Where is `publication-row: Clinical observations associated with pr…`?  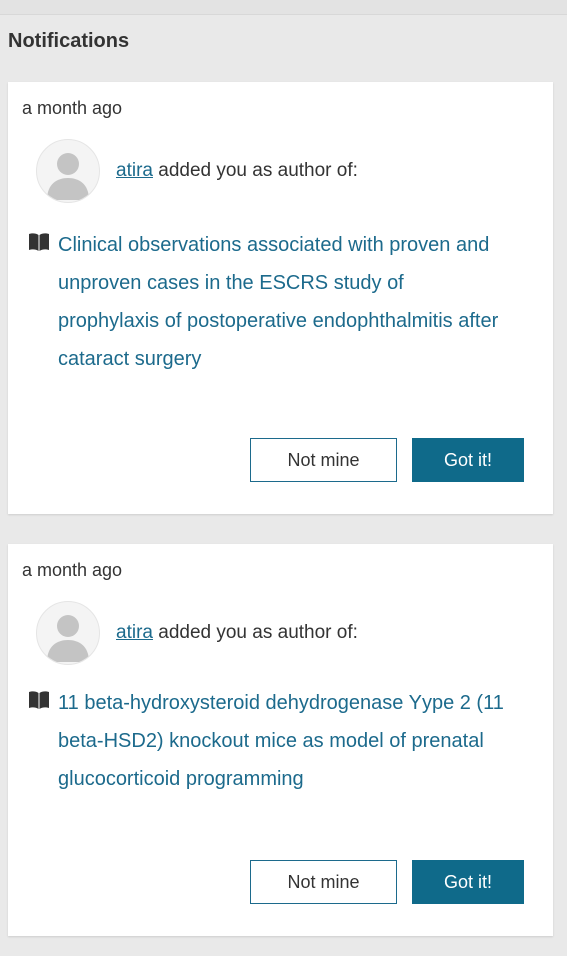 publication-row: Clinical observations associated with pr… is located at coordinates (268, 302).